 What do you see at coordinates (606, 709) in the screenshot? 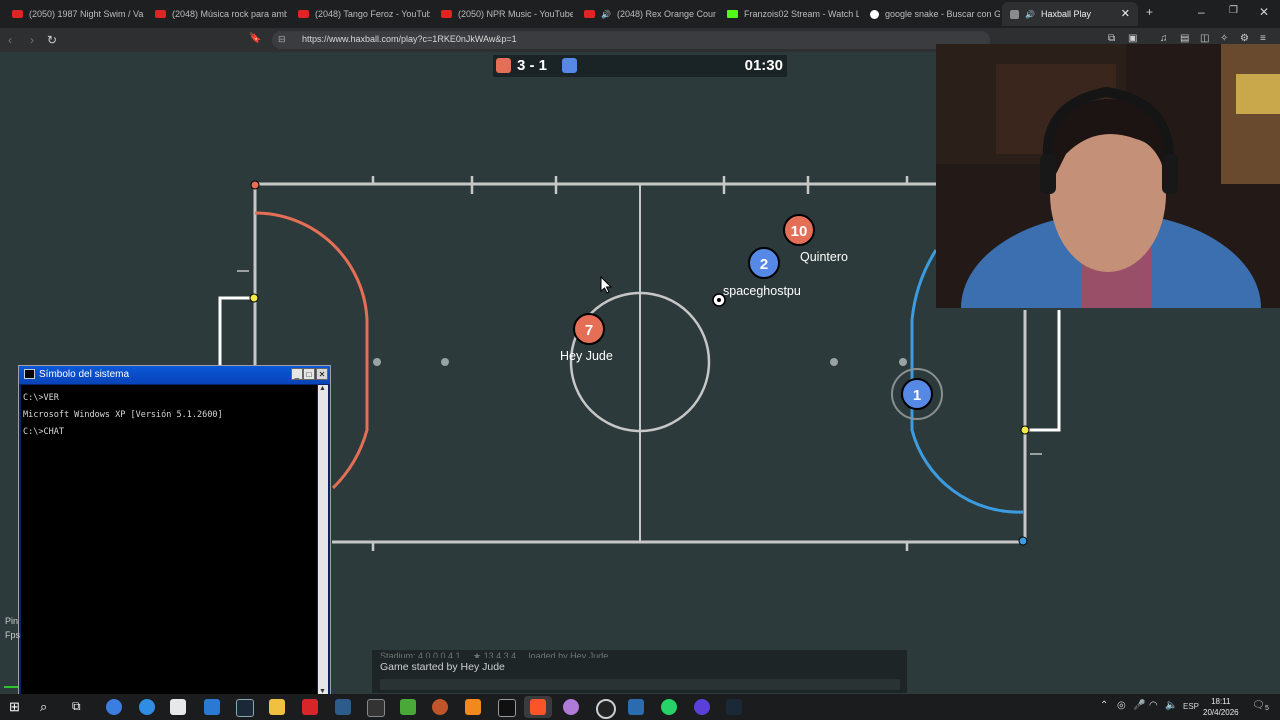
I see `obs-icon` at bounding box center [606, 709].